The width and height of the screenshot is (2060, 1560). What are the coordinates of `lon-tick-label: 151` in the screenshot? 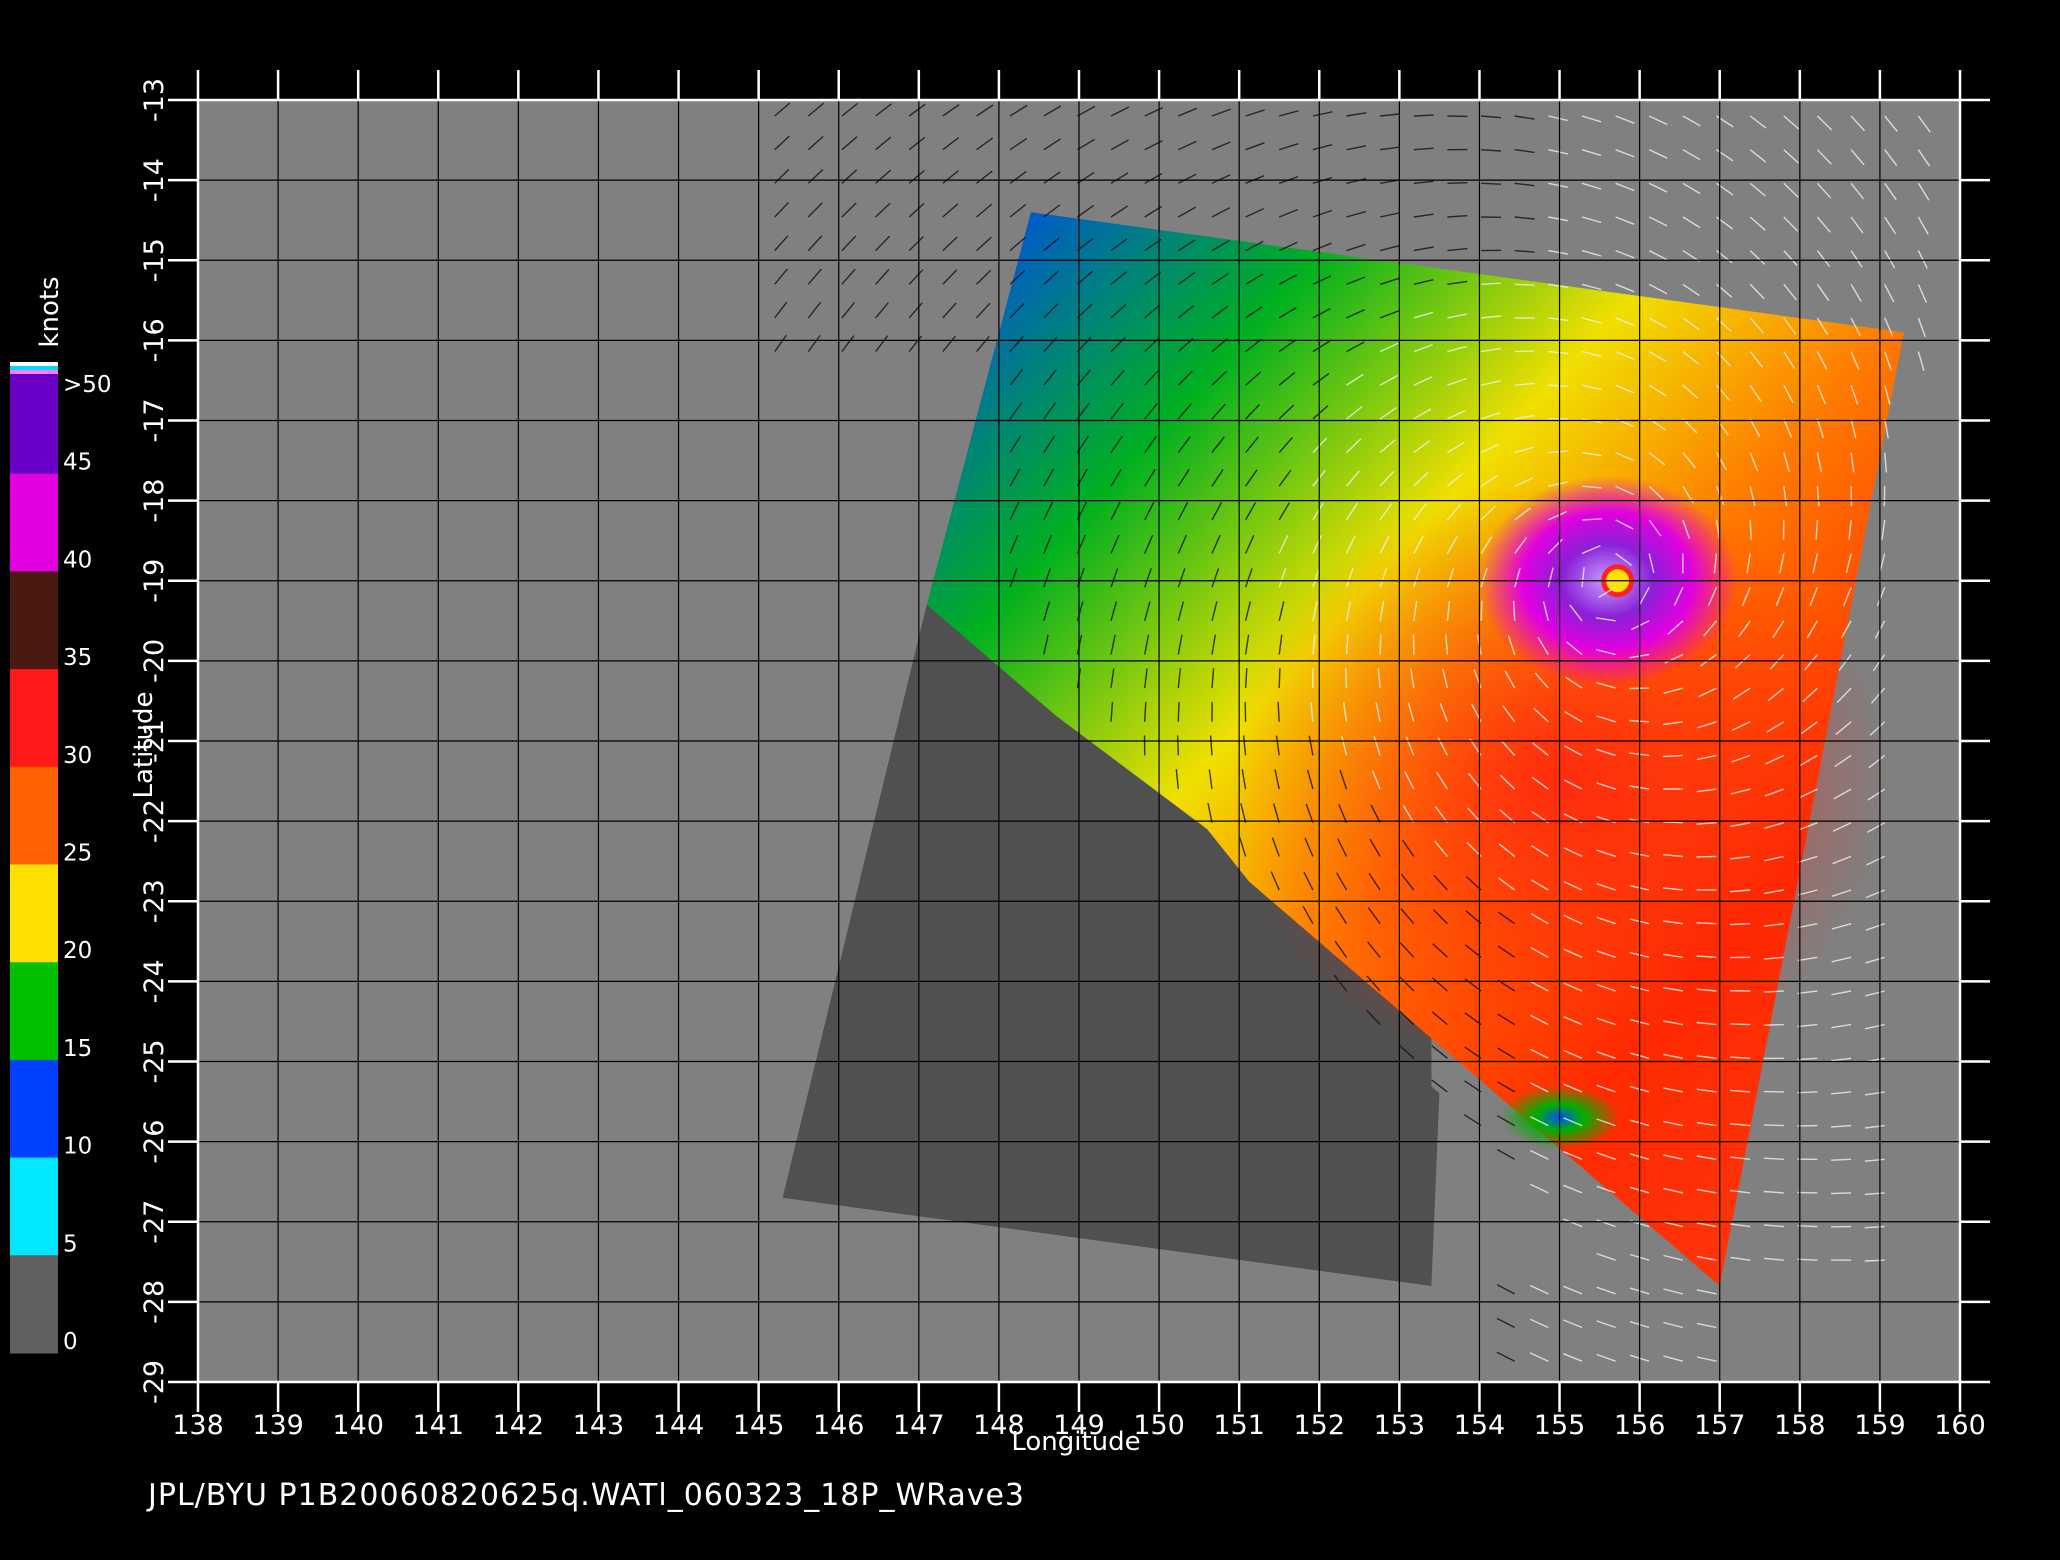 It's located at (1239, 1425).